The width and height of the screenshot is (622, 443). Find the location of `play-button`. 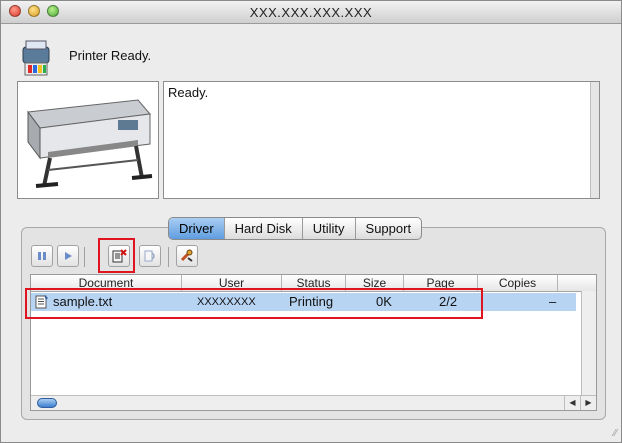

play-button is located at coordinates (68, 256).